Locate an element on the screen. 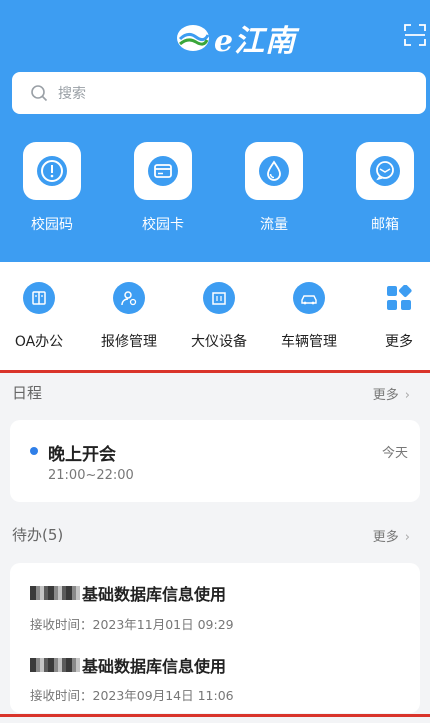 Image resolution: width=430 pixels, height=723 pixels. service-label: 更多 is located at coordinates (399, 342).